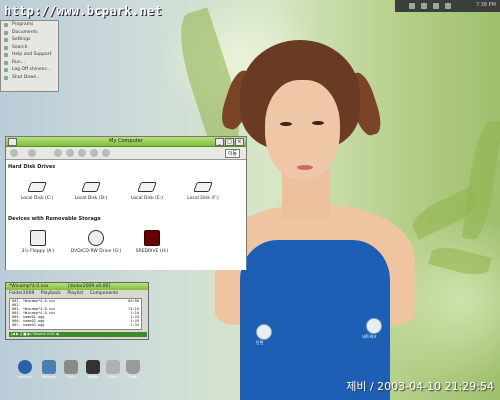 This screenshot has width=500, height=400. What do you see at coordinates (260, 342) in the screenshot?
I see `desktop-disc-label: 단편` at bounding box center [260, 342].